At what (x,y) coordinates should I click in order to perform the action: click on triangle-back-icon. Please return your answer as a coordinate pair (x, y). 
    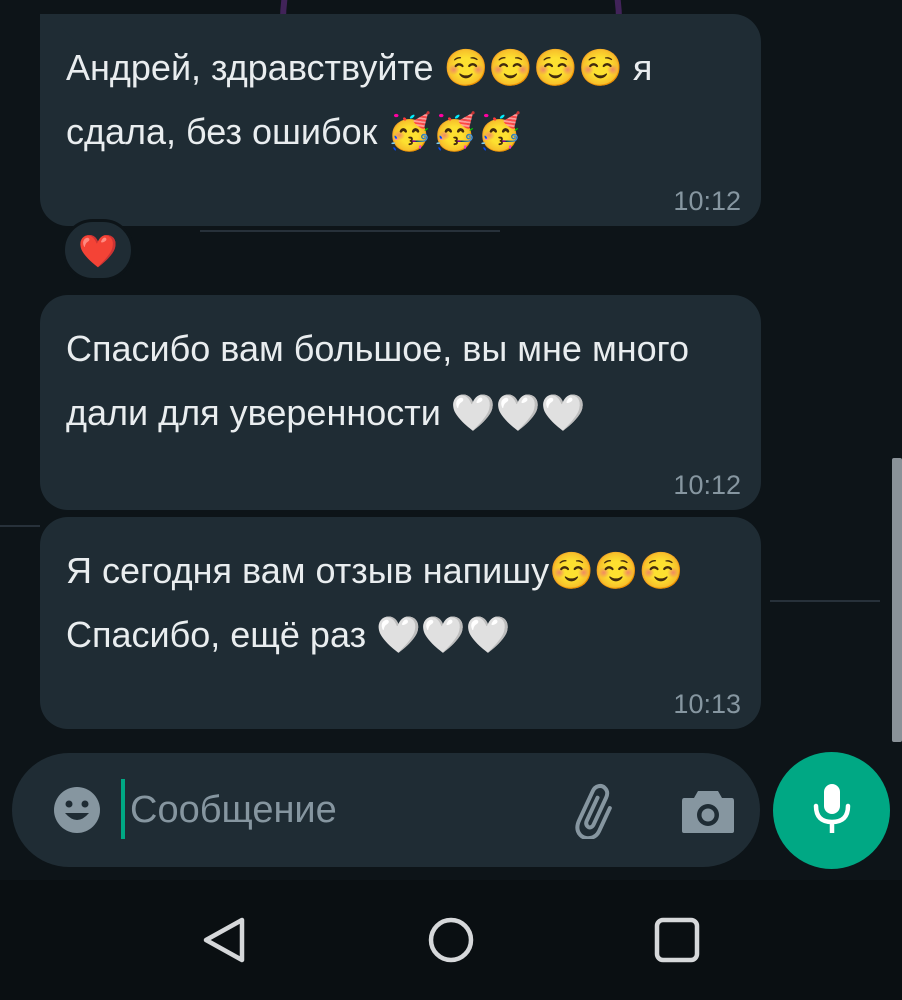
    Looking at the image, I should click on (226, 940).